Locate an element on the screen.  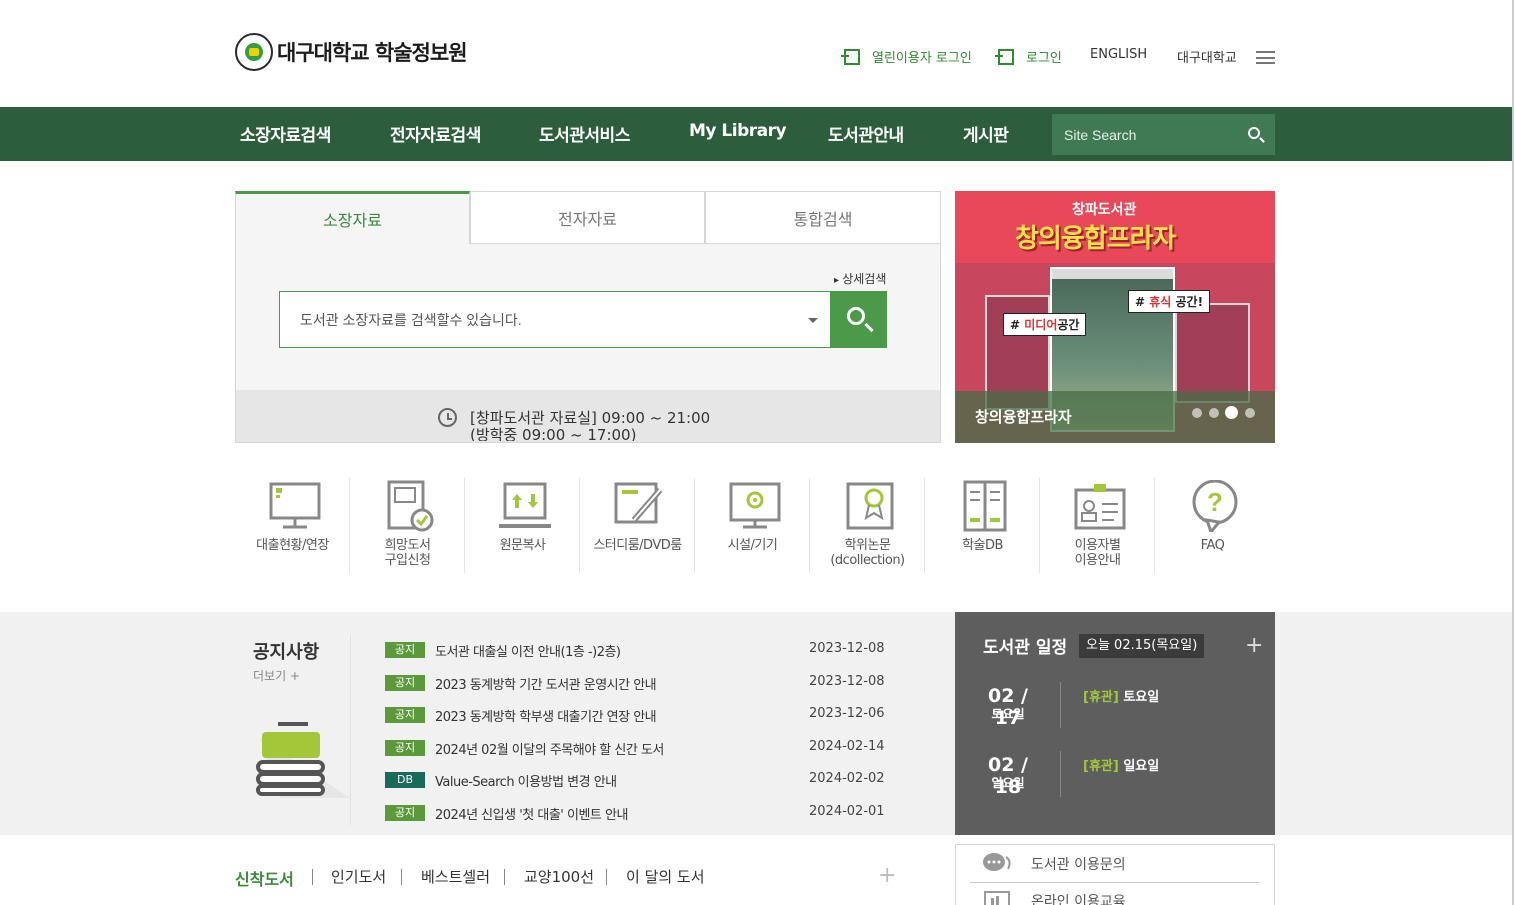
notice-more-link: 더보기 + is located at coordinates (276, 675).